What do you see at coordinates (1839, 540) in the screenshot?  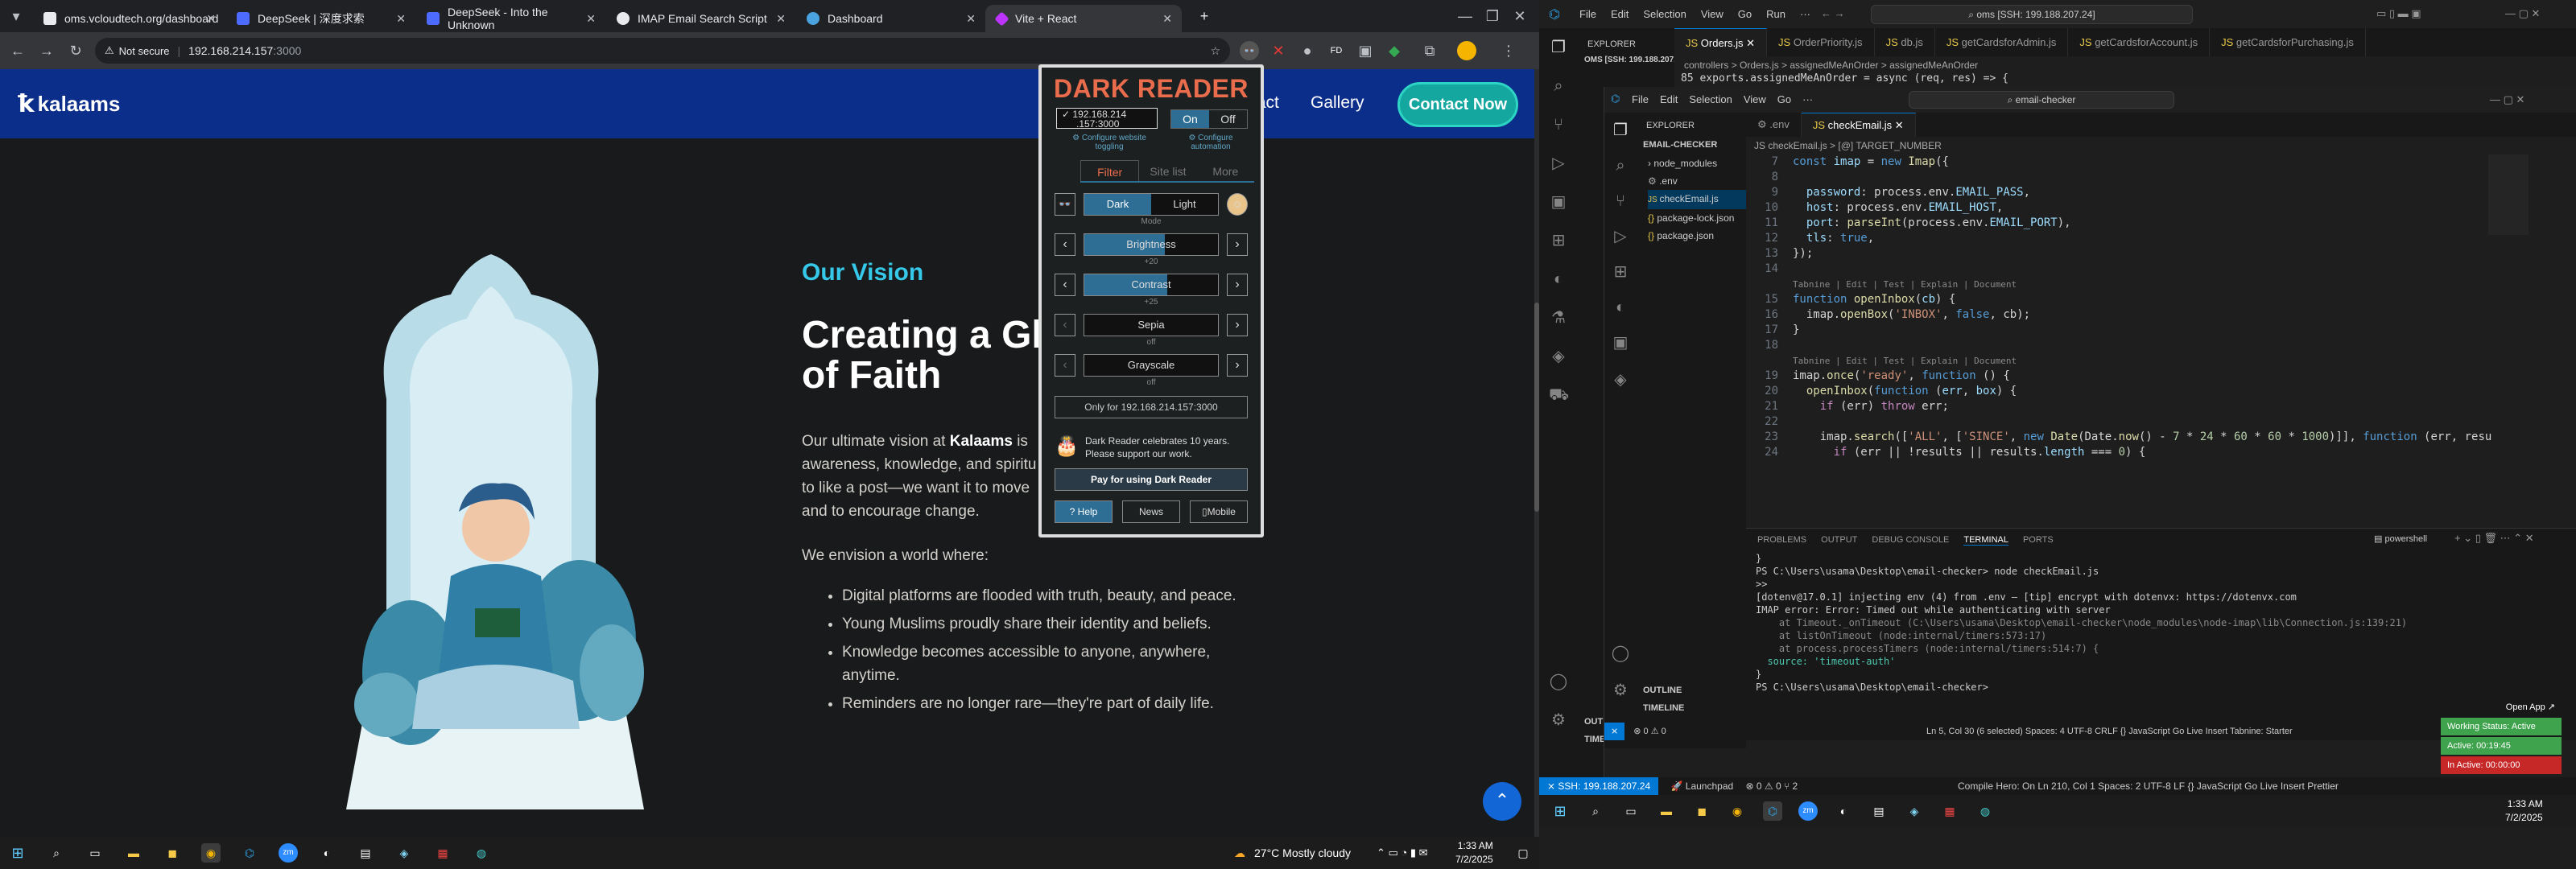 I see `panel-tab-output: OUTPUT` at bounding box center [1839, 540].